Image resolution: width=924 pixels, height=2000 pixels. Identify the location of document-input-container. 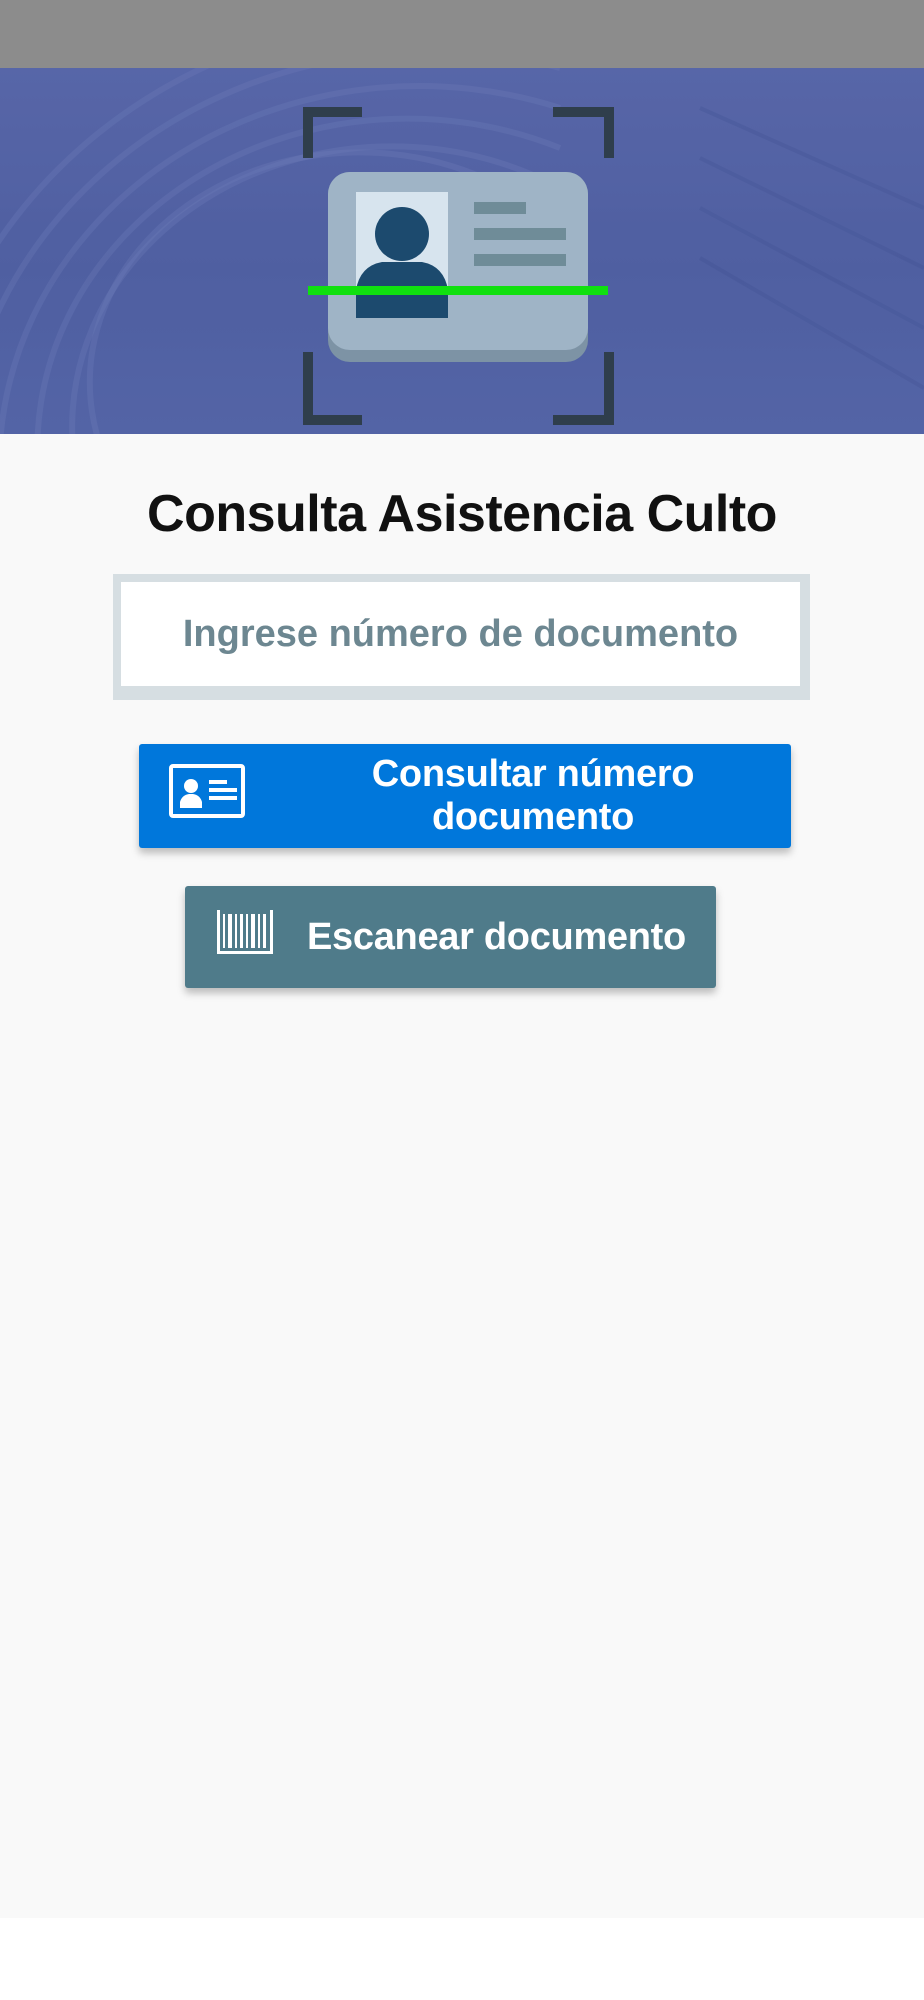
(461, 637).